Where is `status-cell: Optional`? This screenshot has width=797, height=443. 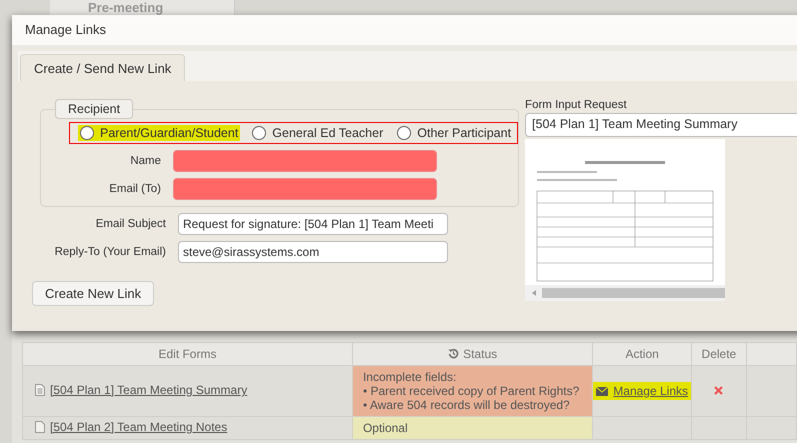 status-cell: Optional is located at coordinates (472, 428).